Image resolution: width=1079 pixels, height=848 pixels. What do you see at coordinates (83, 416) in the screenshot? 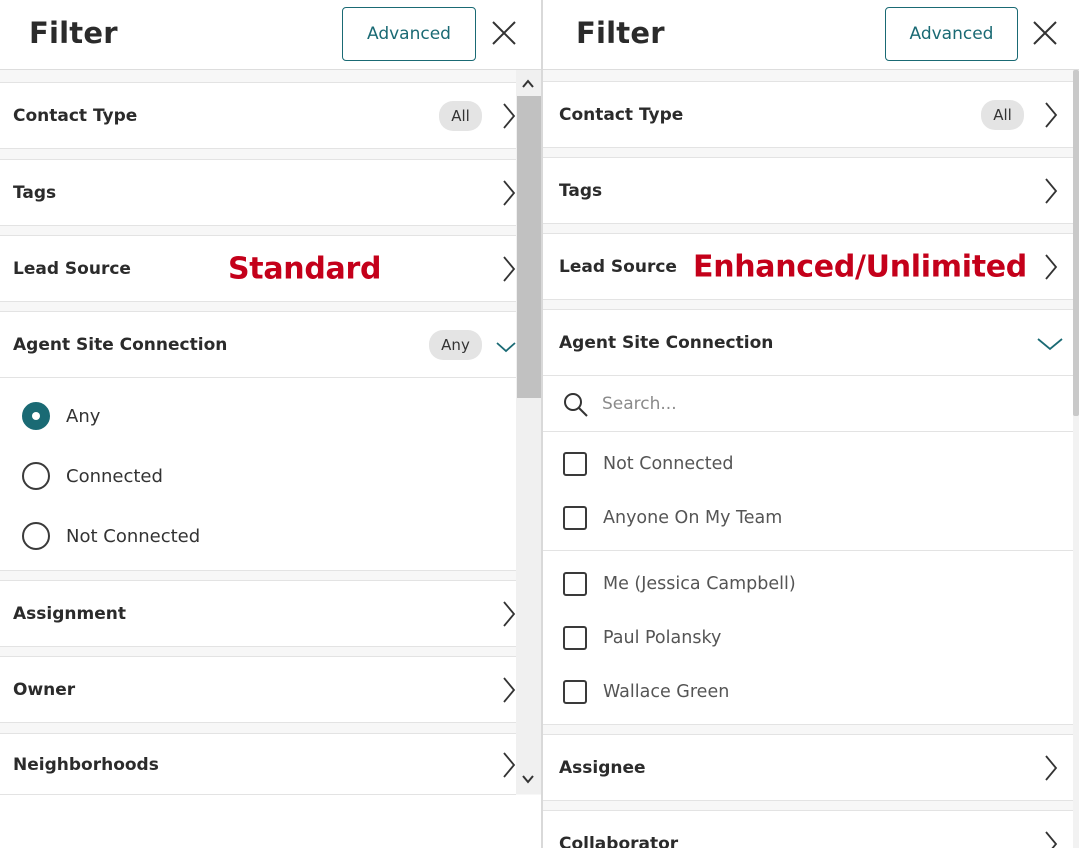
I see `radio-label: Any` at bounding box center [83, 416].